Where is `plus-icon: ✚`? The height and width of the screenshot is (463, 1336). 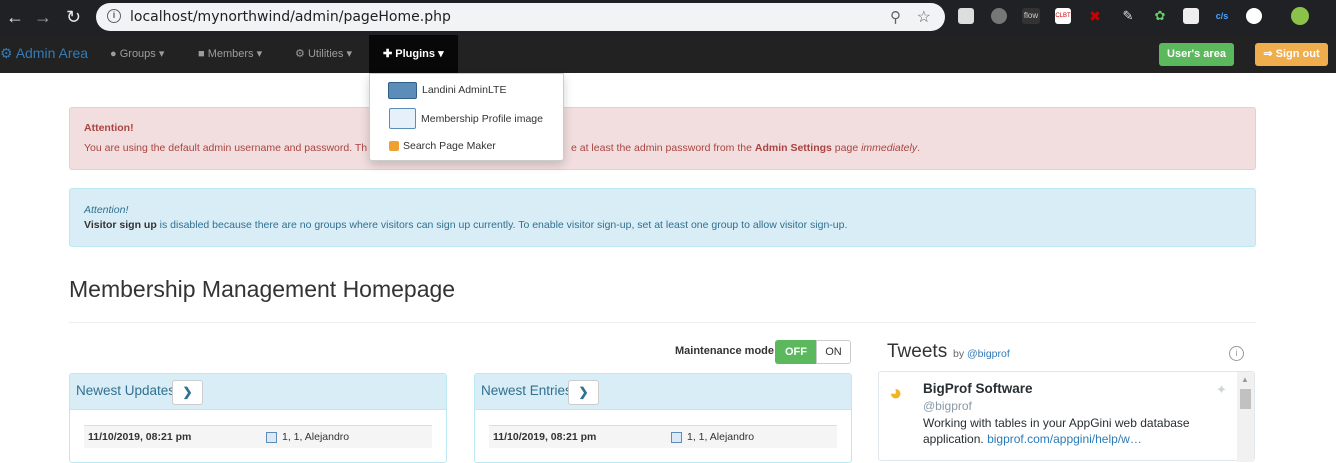
plus-icon: ✚ is located at coordinates (388, 54).